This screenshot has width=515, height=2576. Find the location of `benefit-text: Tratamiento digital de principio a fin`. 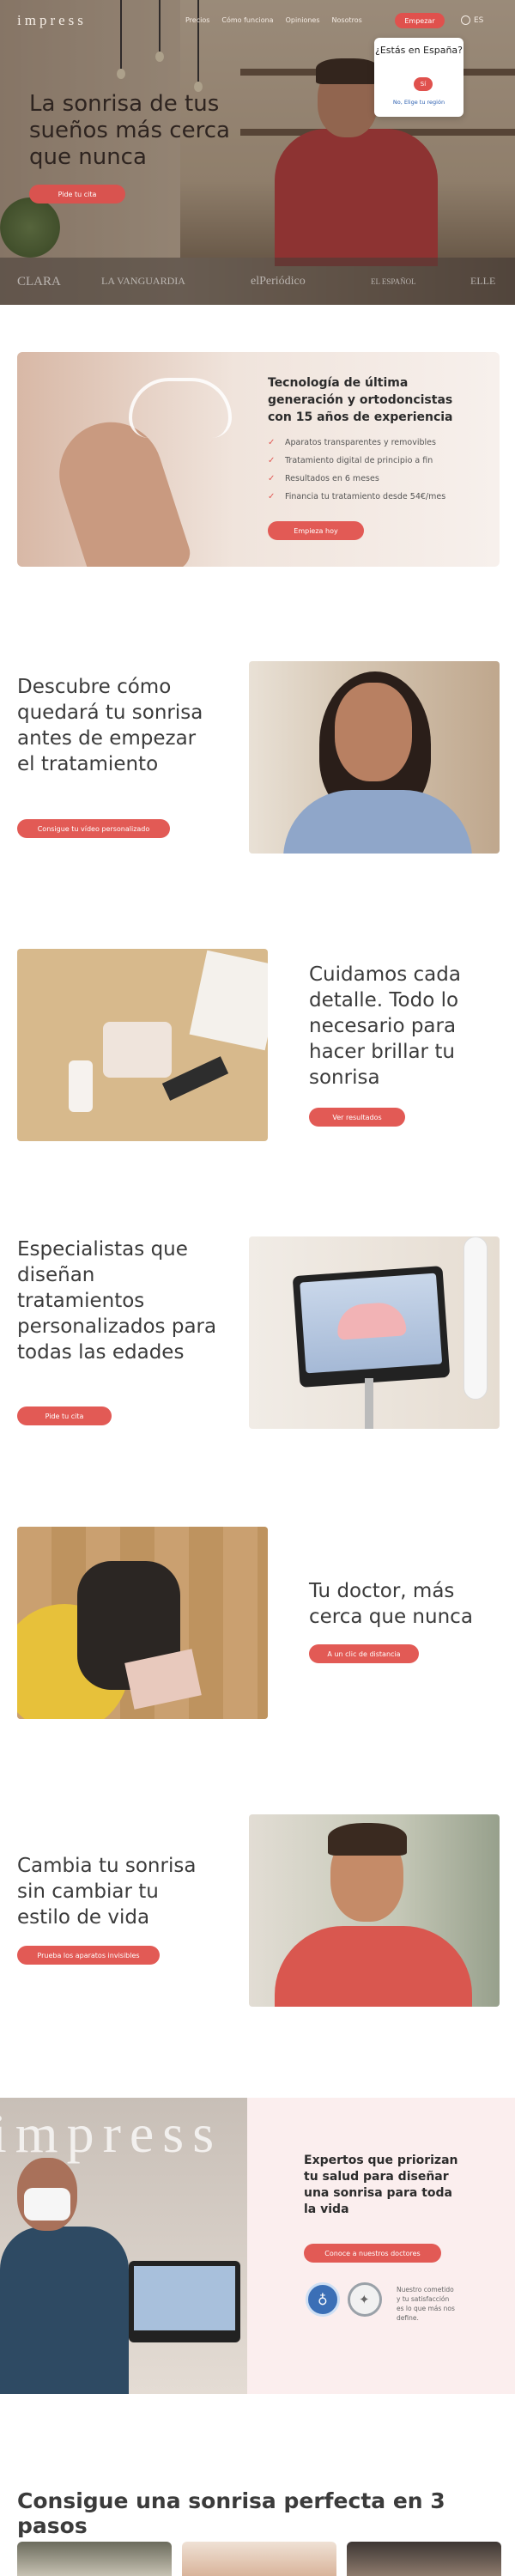

benefit-text: Tratamiento digital de principio a fin is located at coordinates (359, 461).